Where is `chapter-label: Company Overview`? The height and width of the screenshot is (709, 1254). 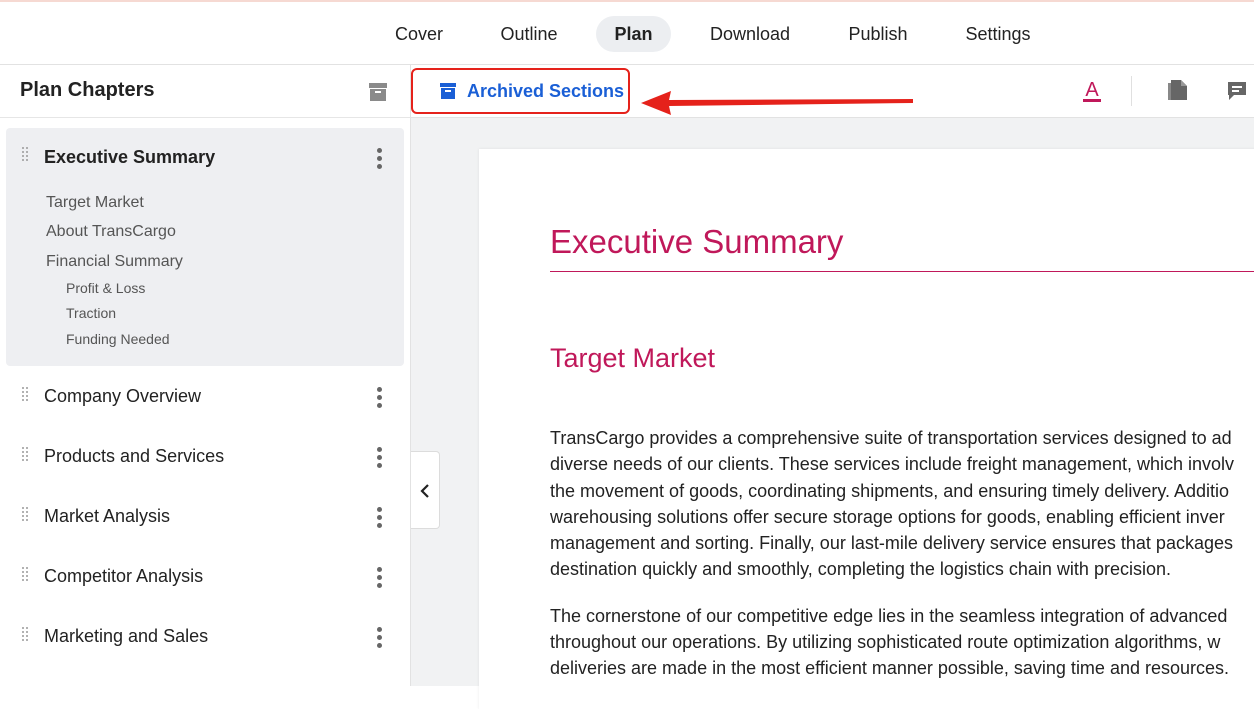 chapter-label: Company Overview is located at coordinates (122, 396).